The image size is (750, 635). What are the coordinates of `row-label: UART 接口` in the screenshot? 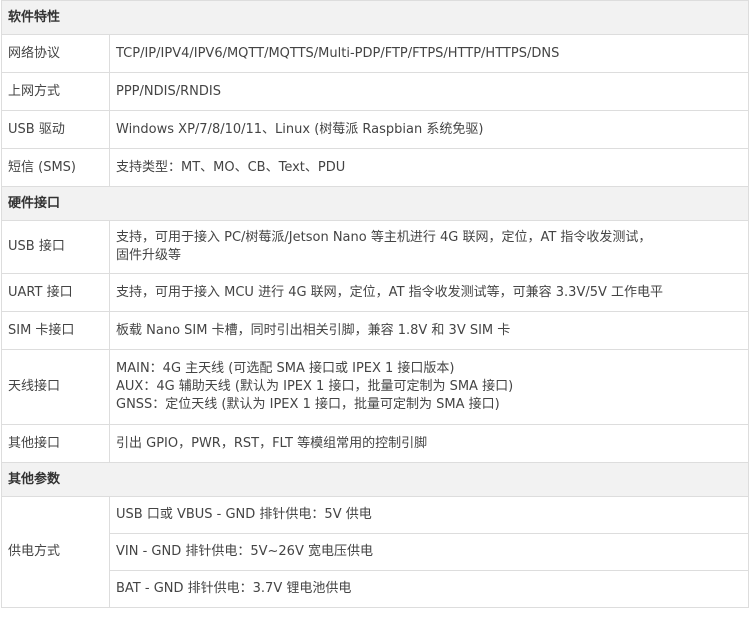 It's located at (55, 292).